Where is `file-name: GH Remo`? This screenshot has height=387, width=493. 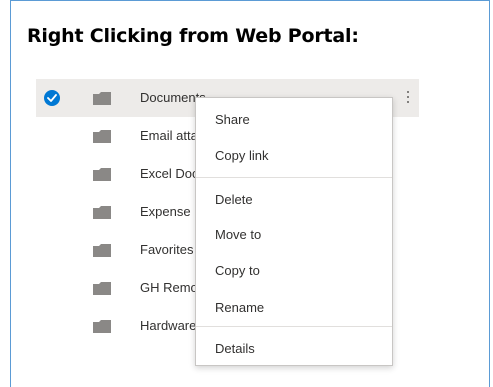 file-name: GH Remo is located at coordinates (169, 287).